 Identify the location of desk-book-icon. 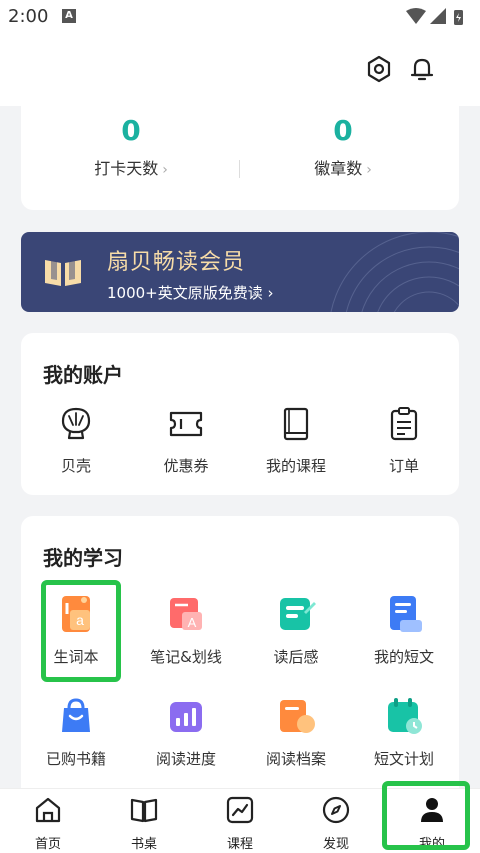
(144, 810).